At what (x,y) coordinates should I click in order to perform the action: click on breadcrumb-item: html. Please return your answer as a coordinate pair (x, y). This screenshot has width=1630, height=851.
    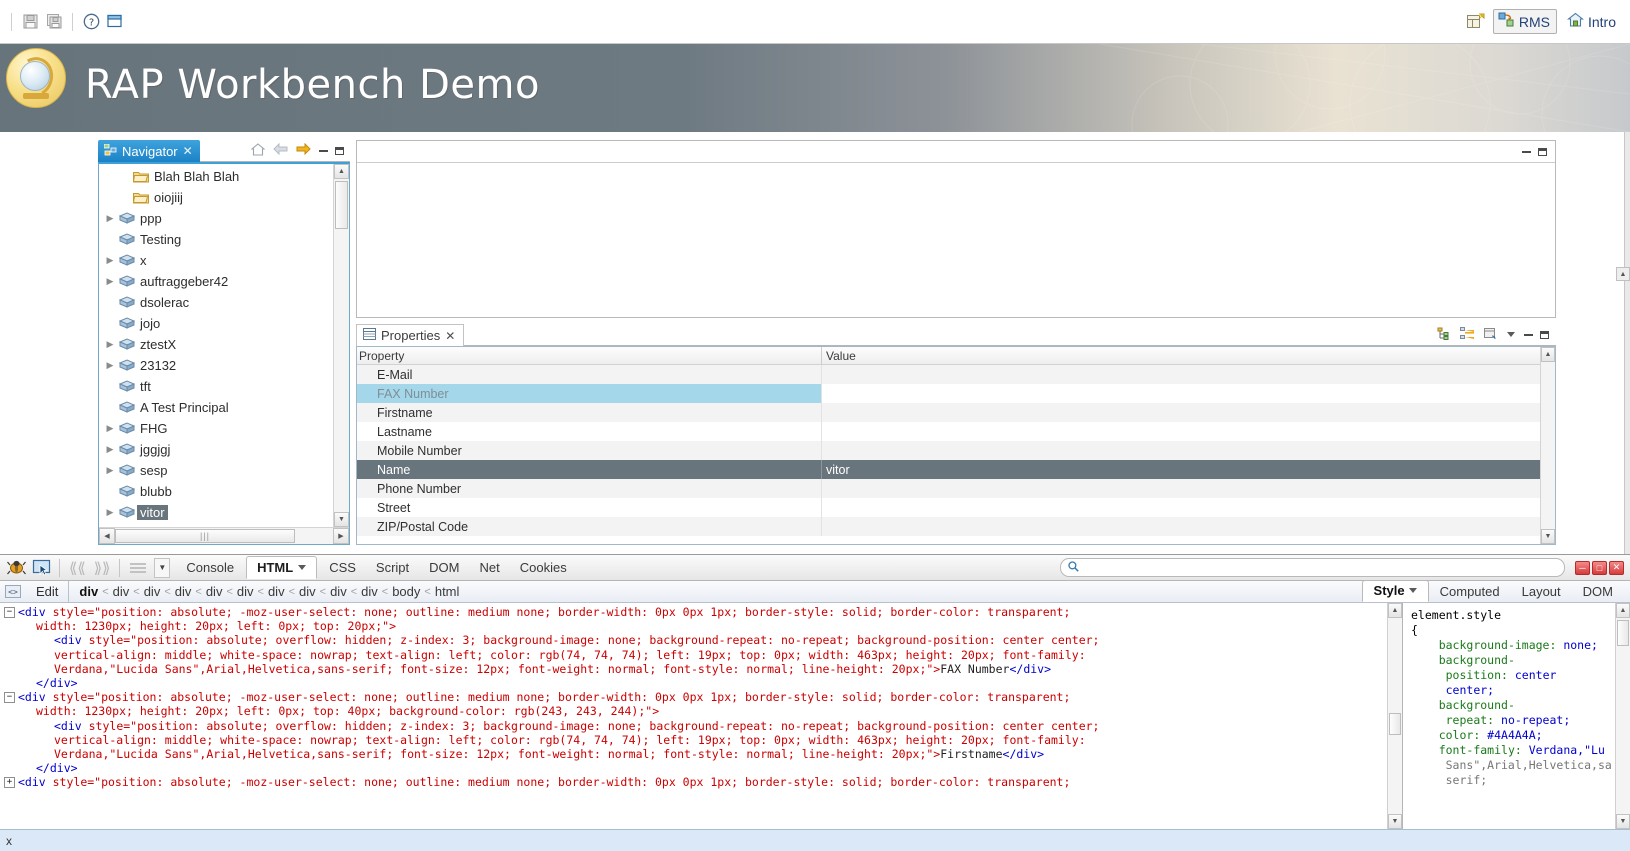
    Looking at the image, I should click on (447, 591).